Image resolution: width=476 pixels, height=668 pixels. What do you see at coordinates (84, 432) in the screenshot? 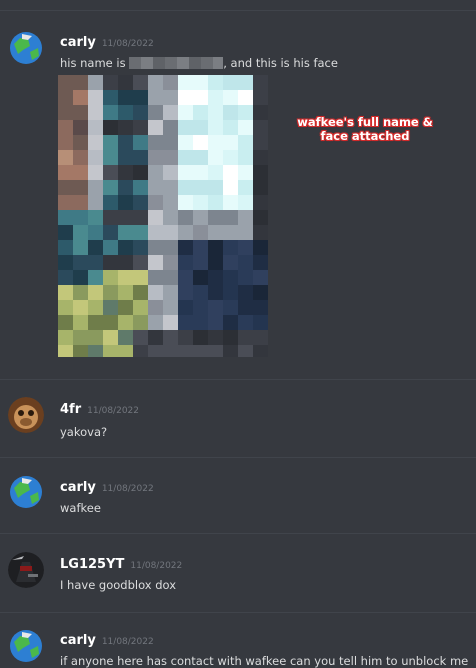
I see `message-text: yakova?` at bounding box center [84, 432].